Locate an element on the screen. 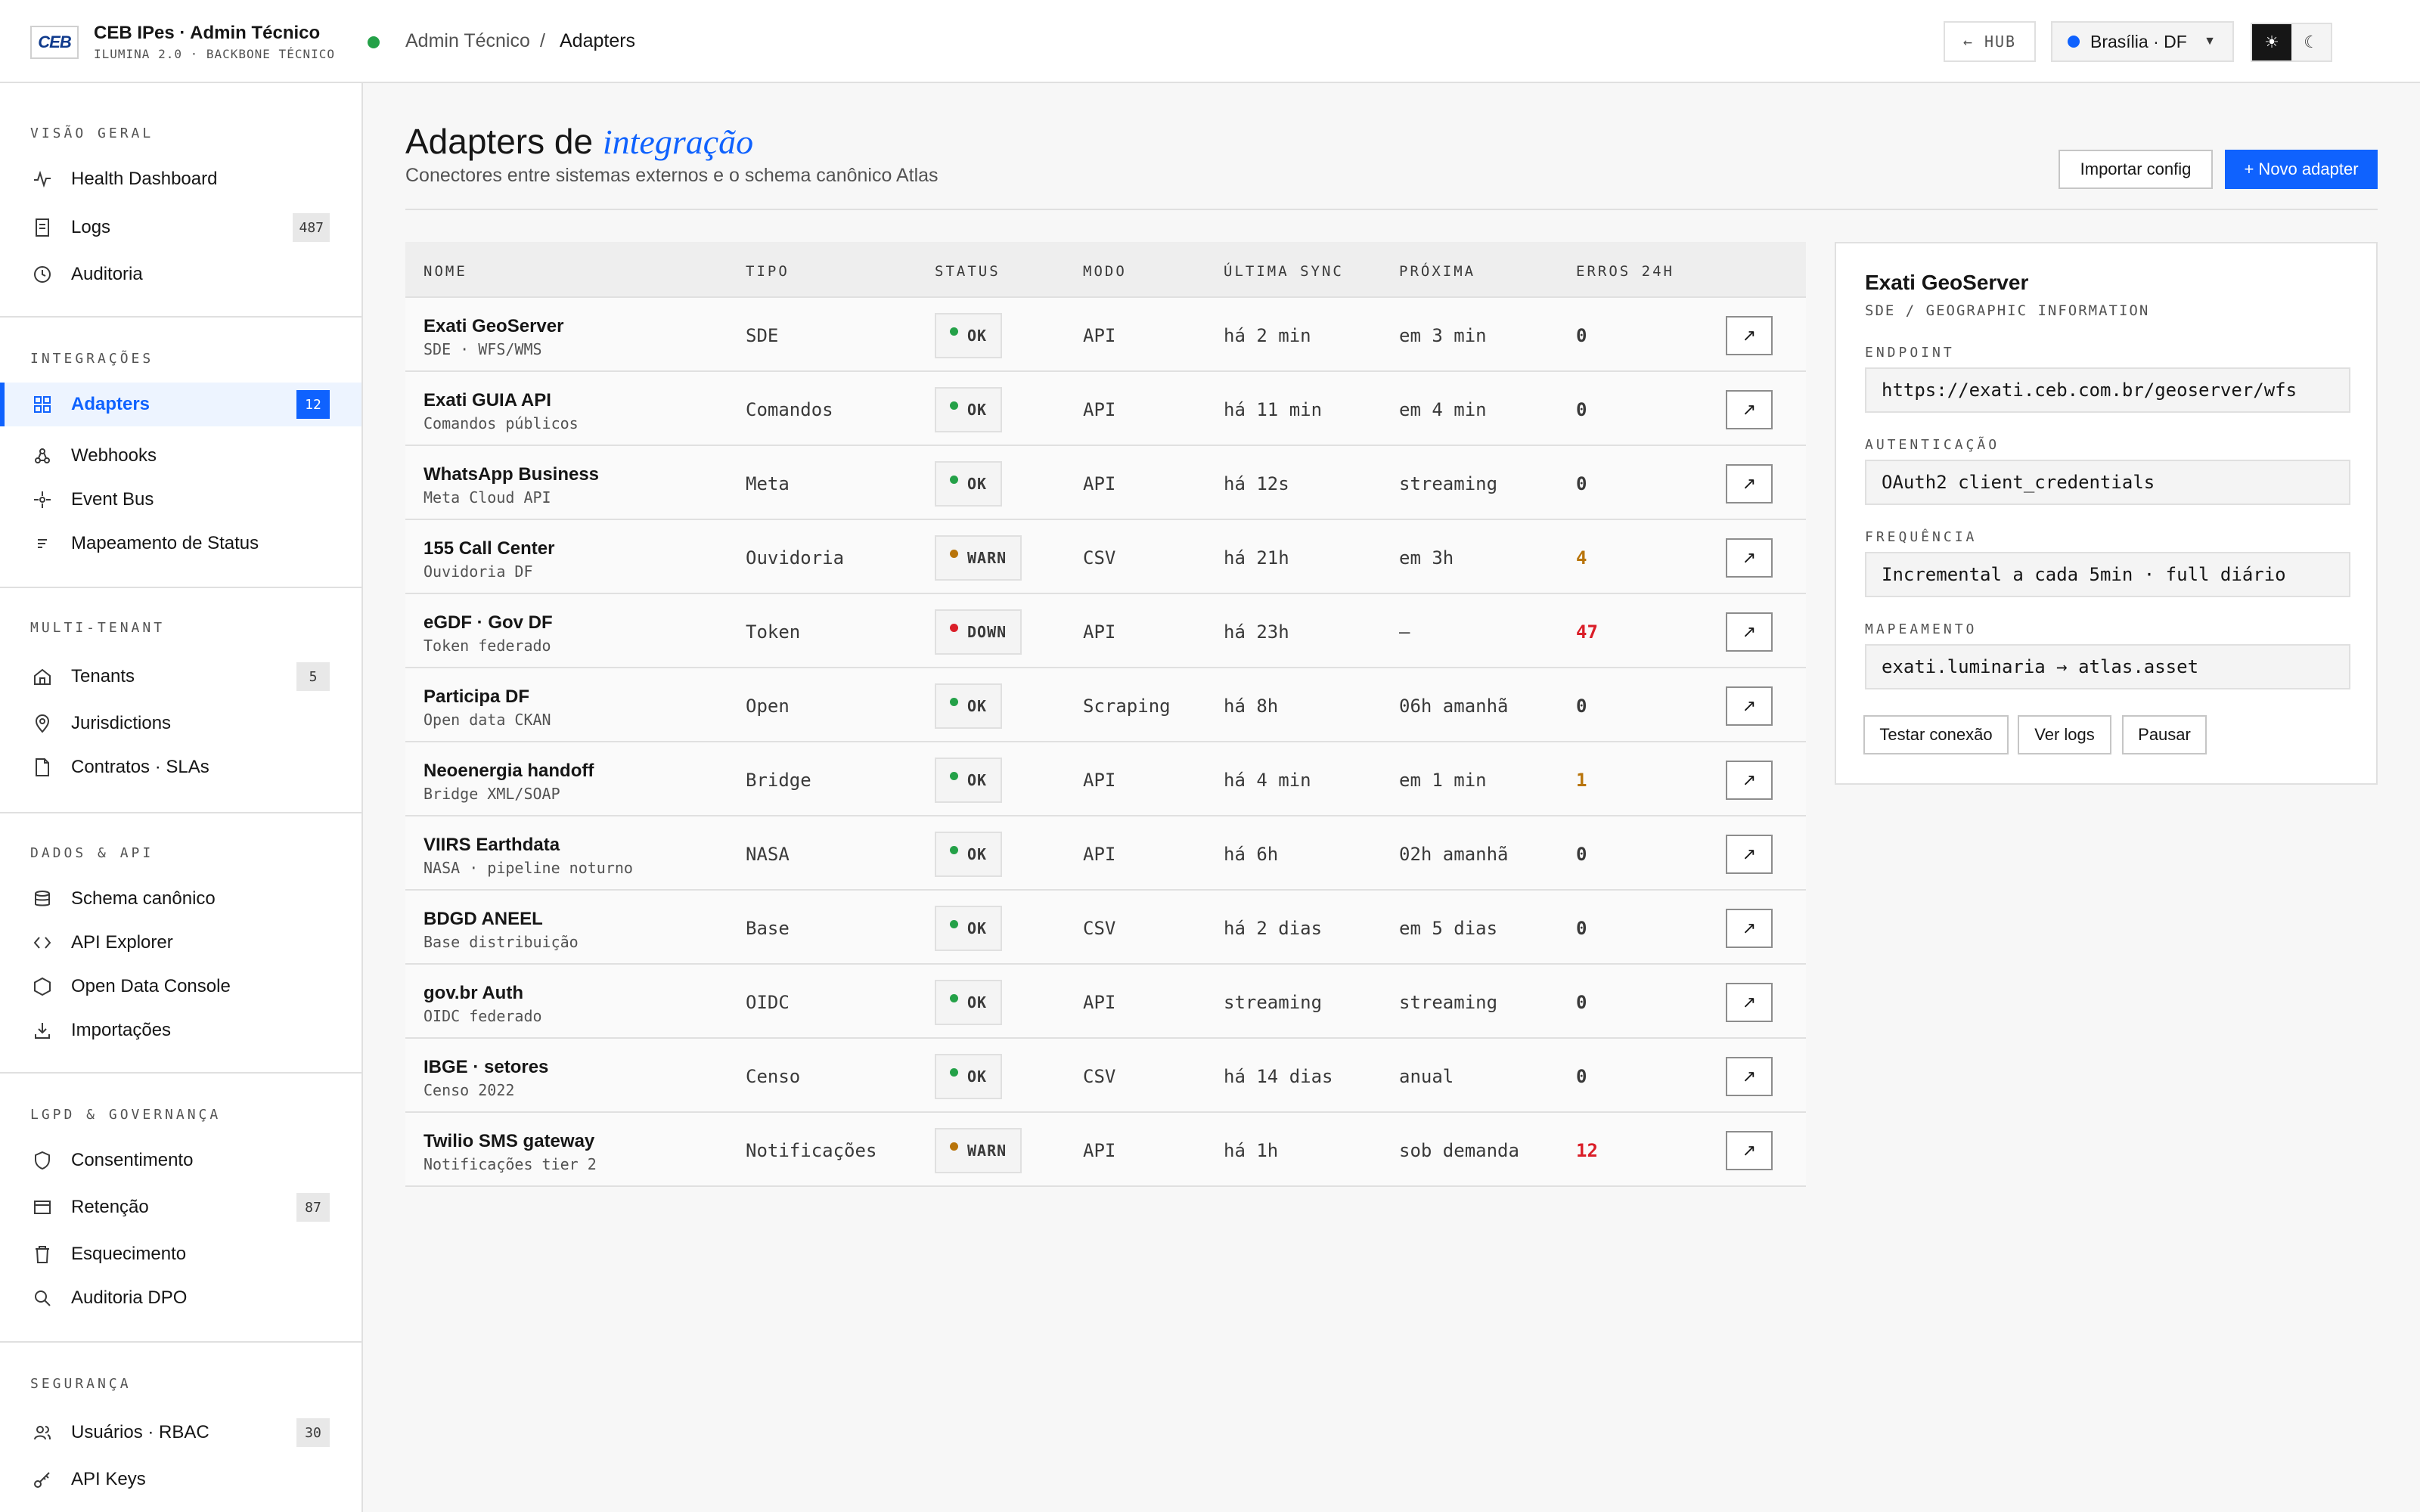 The image size is (2420, 1512). logo-text: CEB is located at coordinates (54, 42).